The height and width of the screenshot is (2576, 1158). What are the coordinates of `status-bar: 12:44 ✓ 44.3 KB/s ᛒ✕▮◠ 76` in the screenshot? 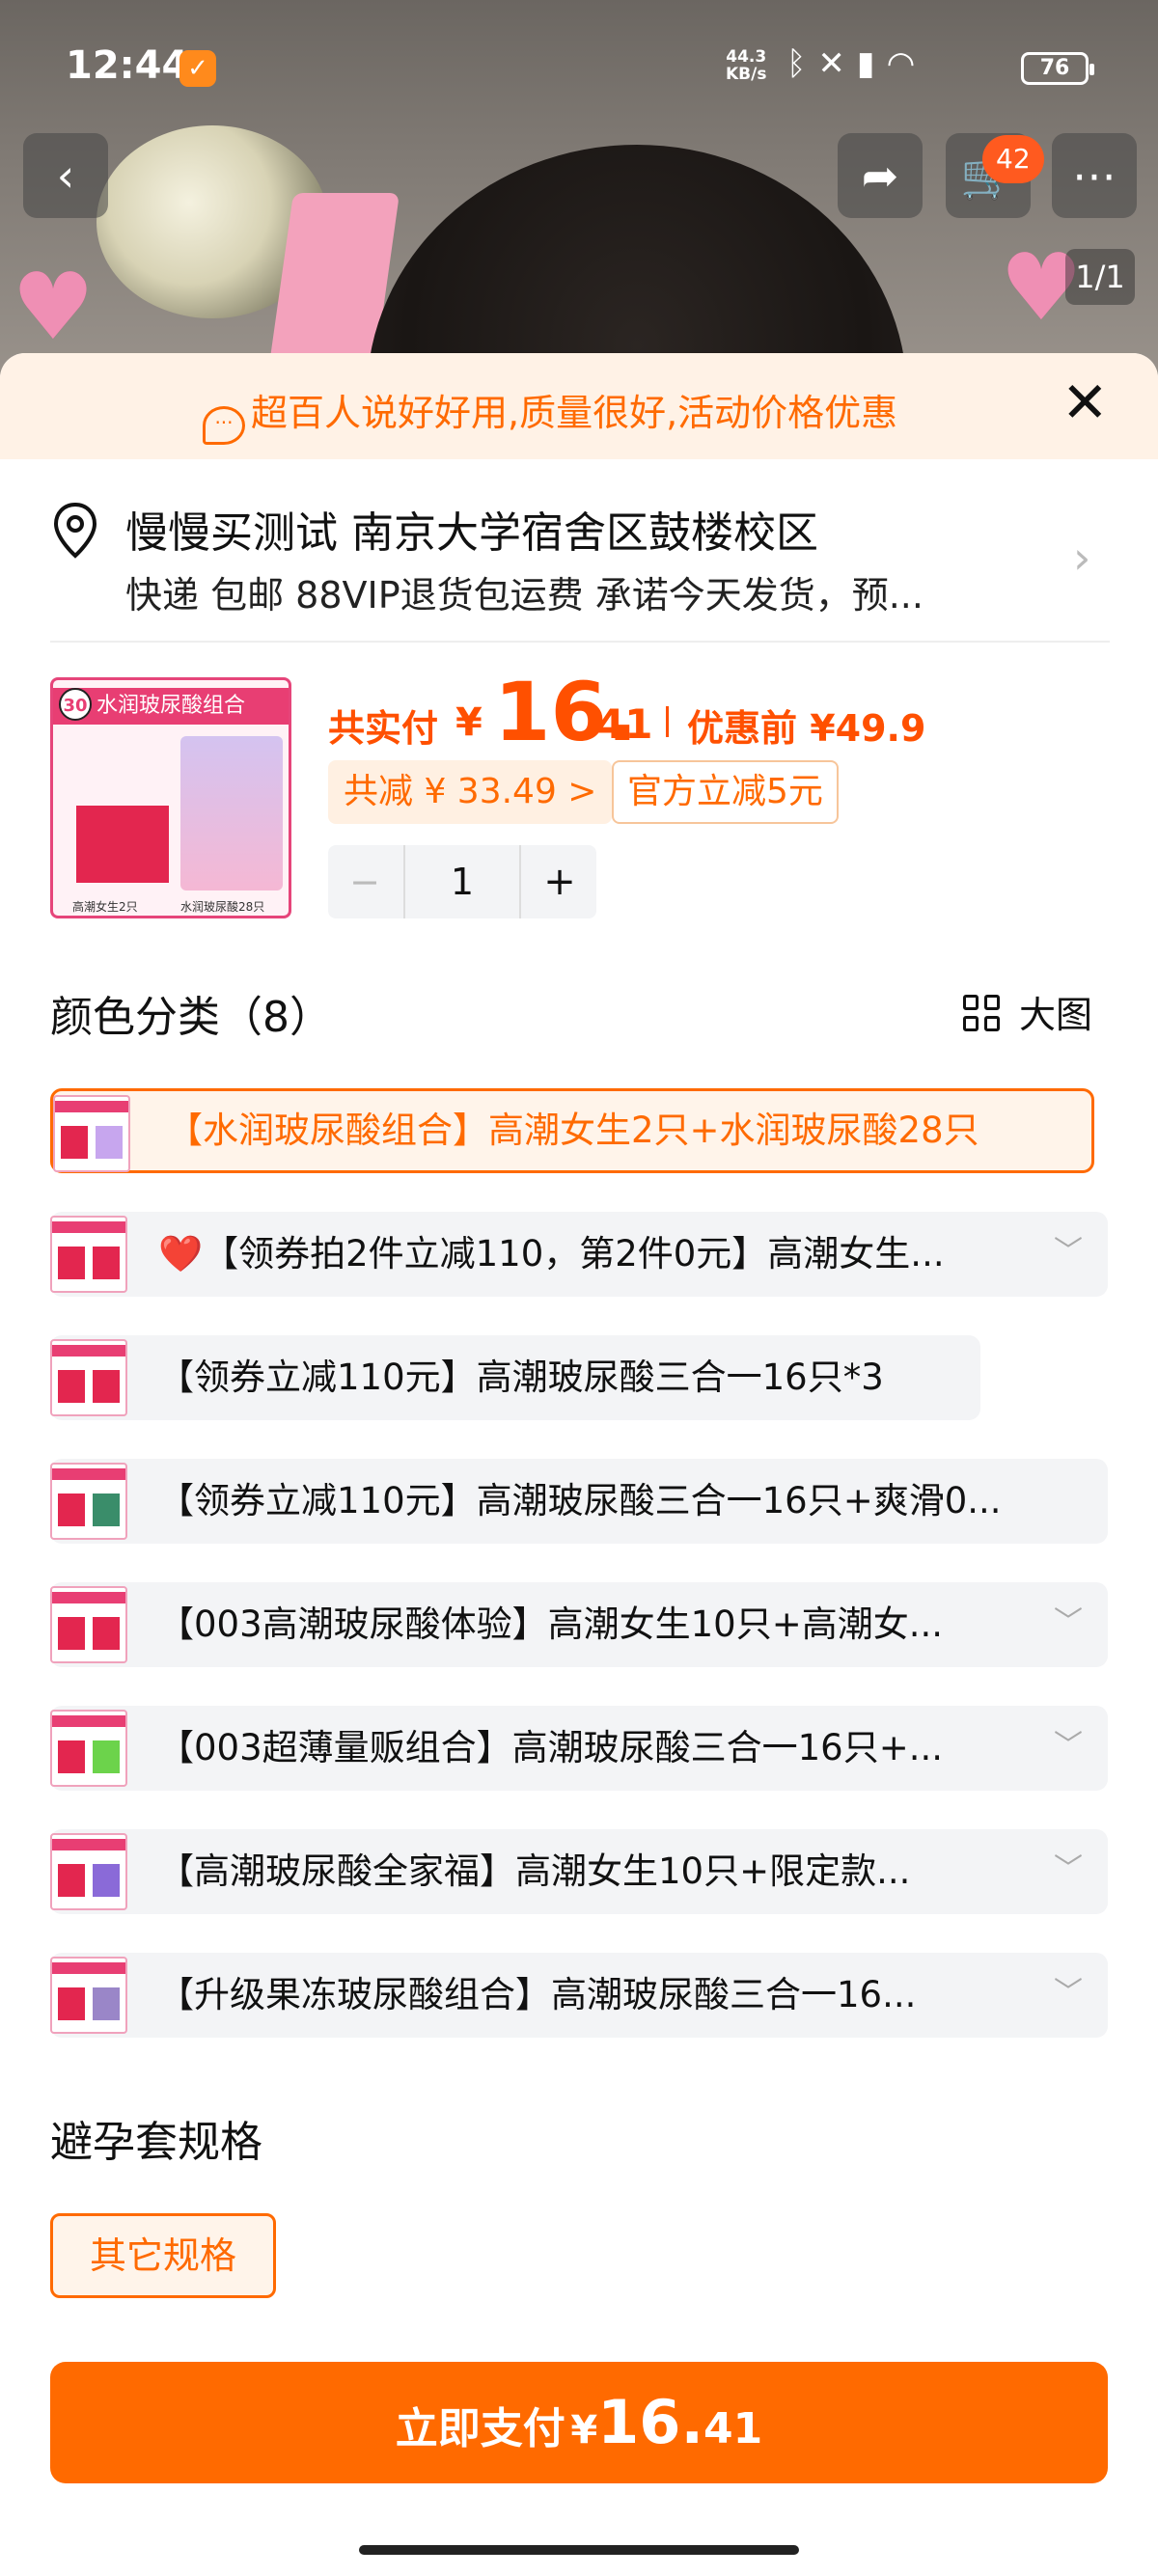 It's located at (579, 67).